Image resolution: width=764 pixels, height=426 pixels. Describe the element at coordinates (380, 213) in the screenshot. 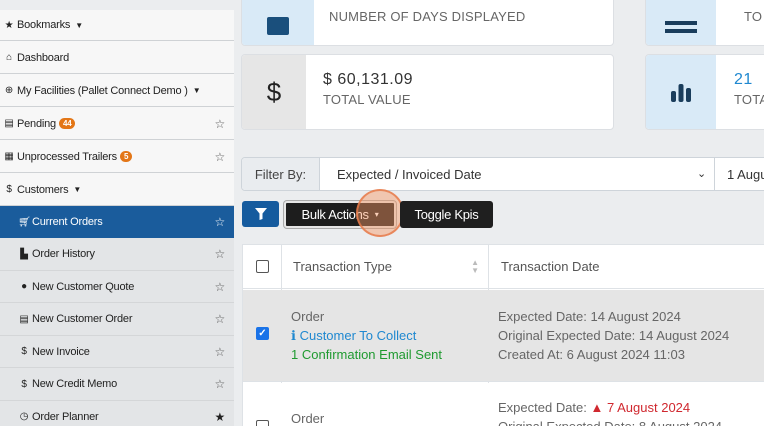

I see `click-highlight` at that location.